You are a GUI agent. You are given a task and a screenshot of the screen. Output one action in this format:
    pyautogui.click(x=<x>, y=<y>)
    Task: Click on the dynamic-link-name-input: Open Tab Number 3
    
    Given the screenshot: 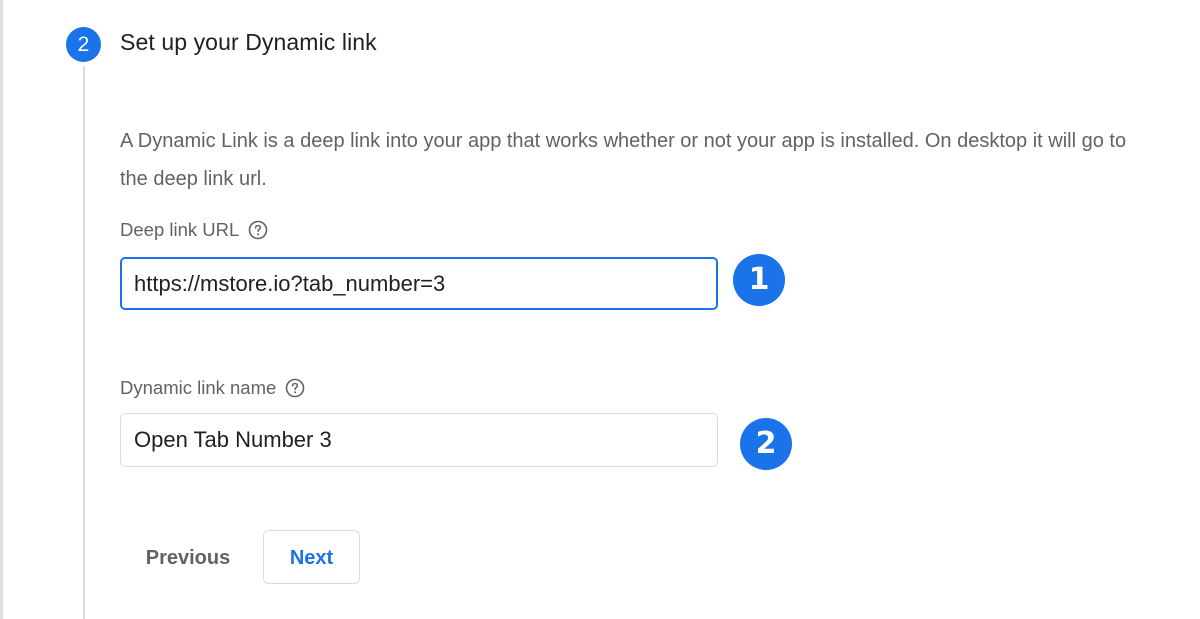 What is the action you would take?
    pyautogui.click(x=419, y=440)
    